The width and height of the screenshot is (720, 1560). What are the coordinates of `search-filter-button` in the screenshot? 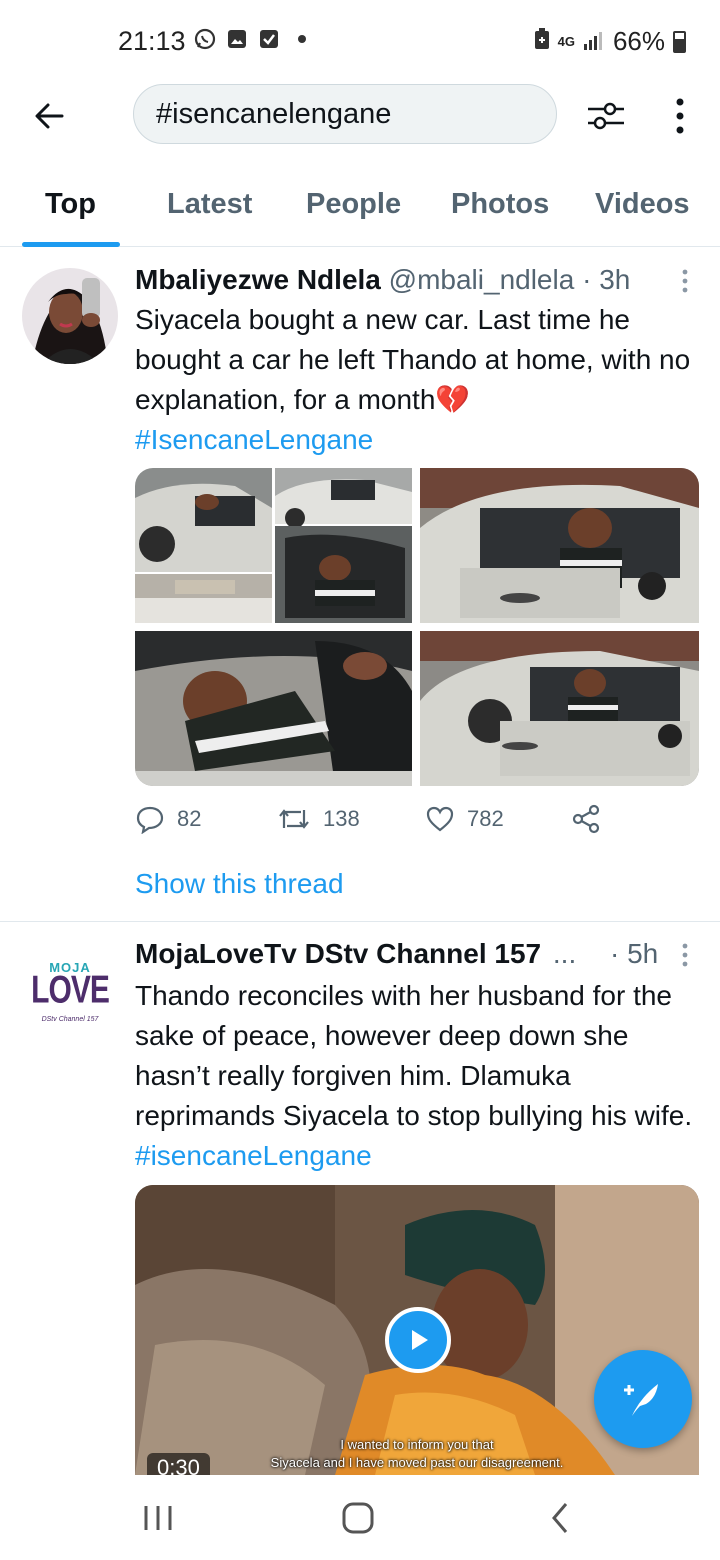 It's located at (606, 116).